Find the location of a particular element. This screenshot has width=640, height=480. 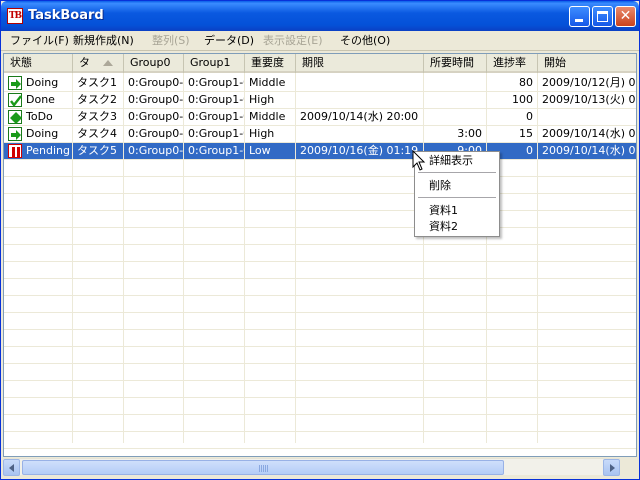

menu-display-settings: 表示設定(E) is located at coordinates (293, 40).